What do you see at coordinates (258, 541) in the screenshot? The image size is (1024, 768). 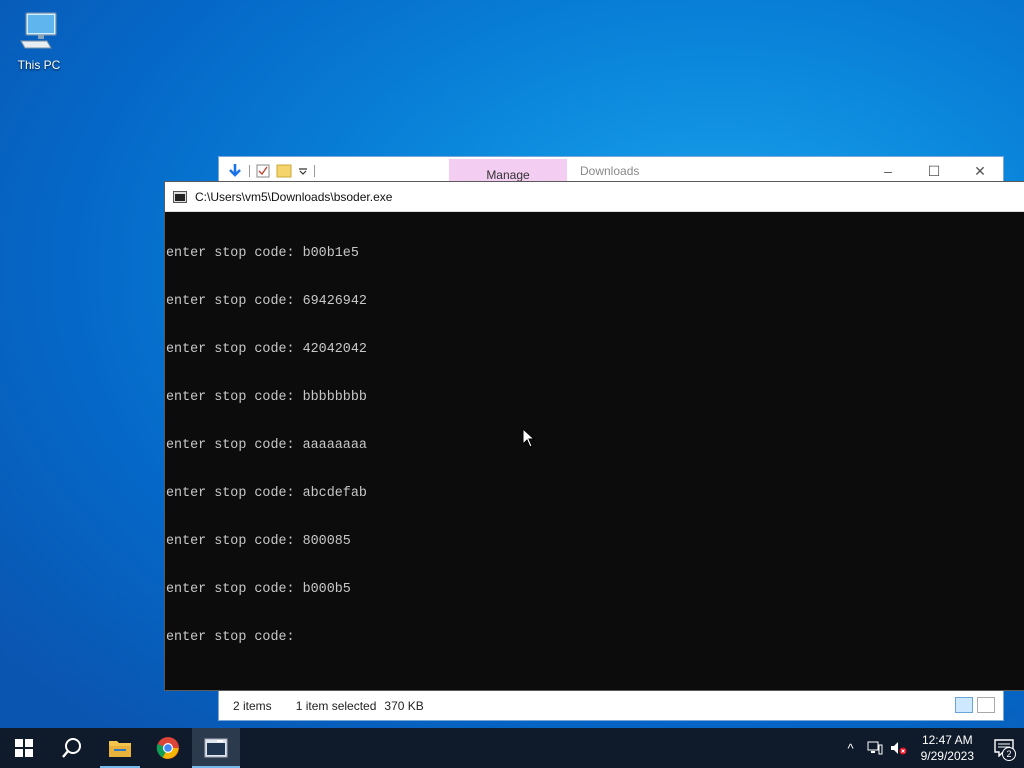 I see `console-line: enter stop code: 800085` at bounding box center [258, 541].